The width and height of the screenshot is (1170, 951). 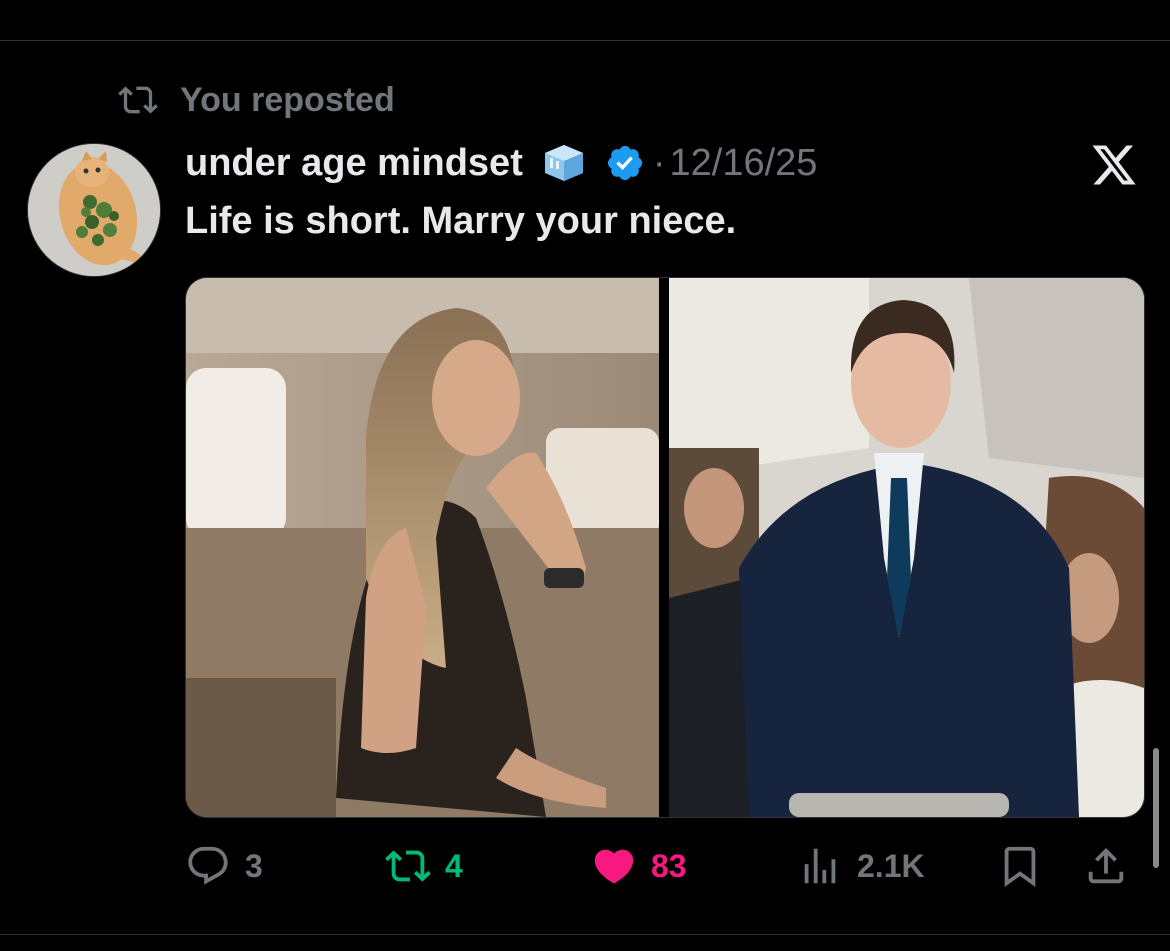 I want to click on views-button: 2.1K, so click(x=861, y=866).